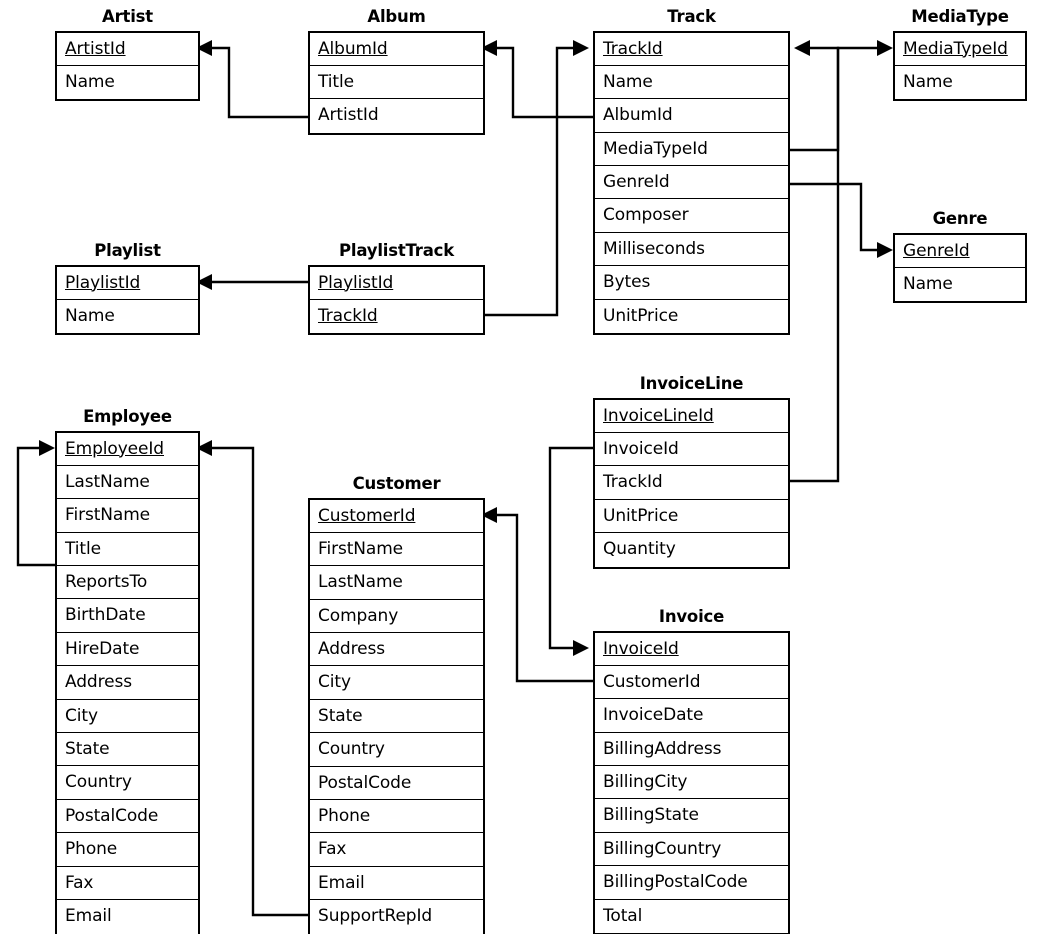 This screenshot has width=1047, height=934. What do you see at coordinates (127, 516) in the screenshot?
I see `attribute-employee-firstname: FirstName` at bounding box center [127, 516].